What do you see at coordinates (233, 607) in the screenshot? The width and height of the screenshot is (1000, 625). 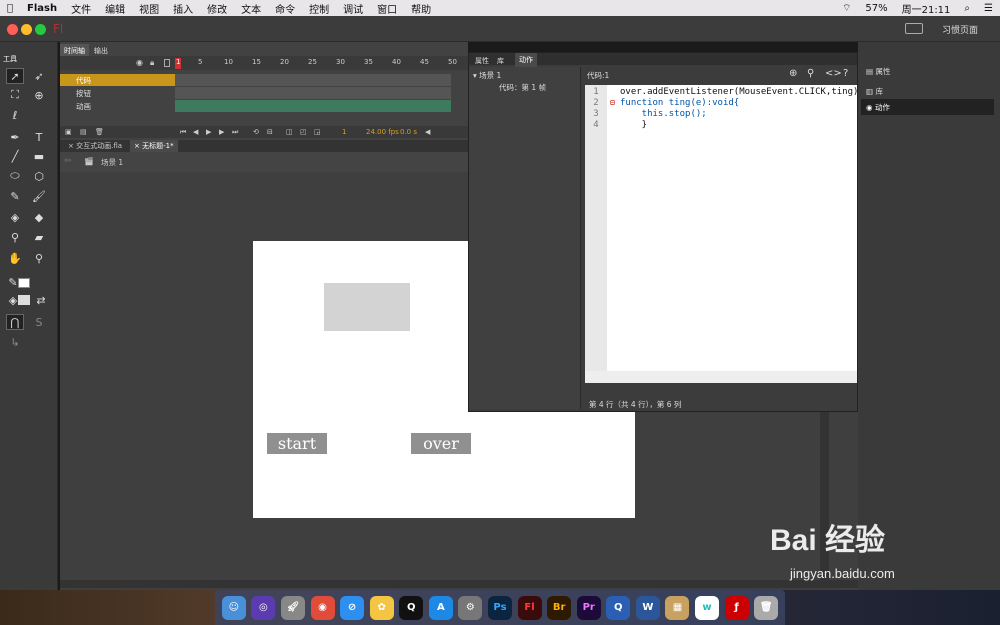 I see `finder-icon: ☺` at bounding box center [233, 607].